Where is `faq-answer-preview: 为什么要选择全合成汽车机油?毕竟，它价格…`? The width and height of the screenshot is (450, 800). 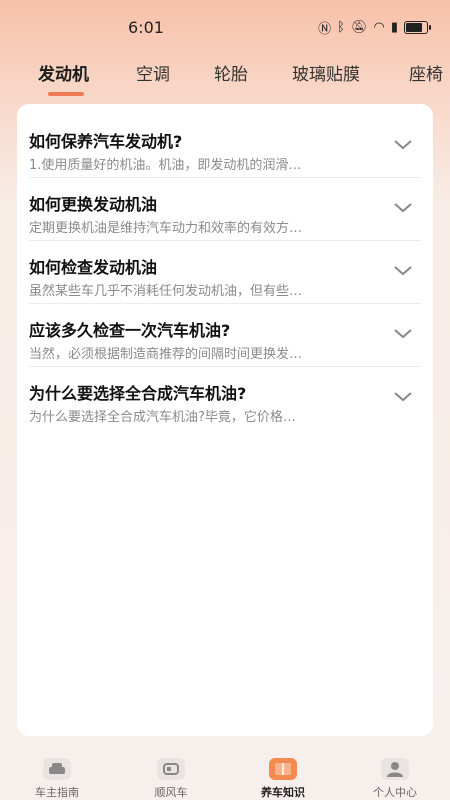 faq-answer-preview: 为什么要选择全合成汽车机油?毕竟，它价格… is located at coordinates (162, 417).